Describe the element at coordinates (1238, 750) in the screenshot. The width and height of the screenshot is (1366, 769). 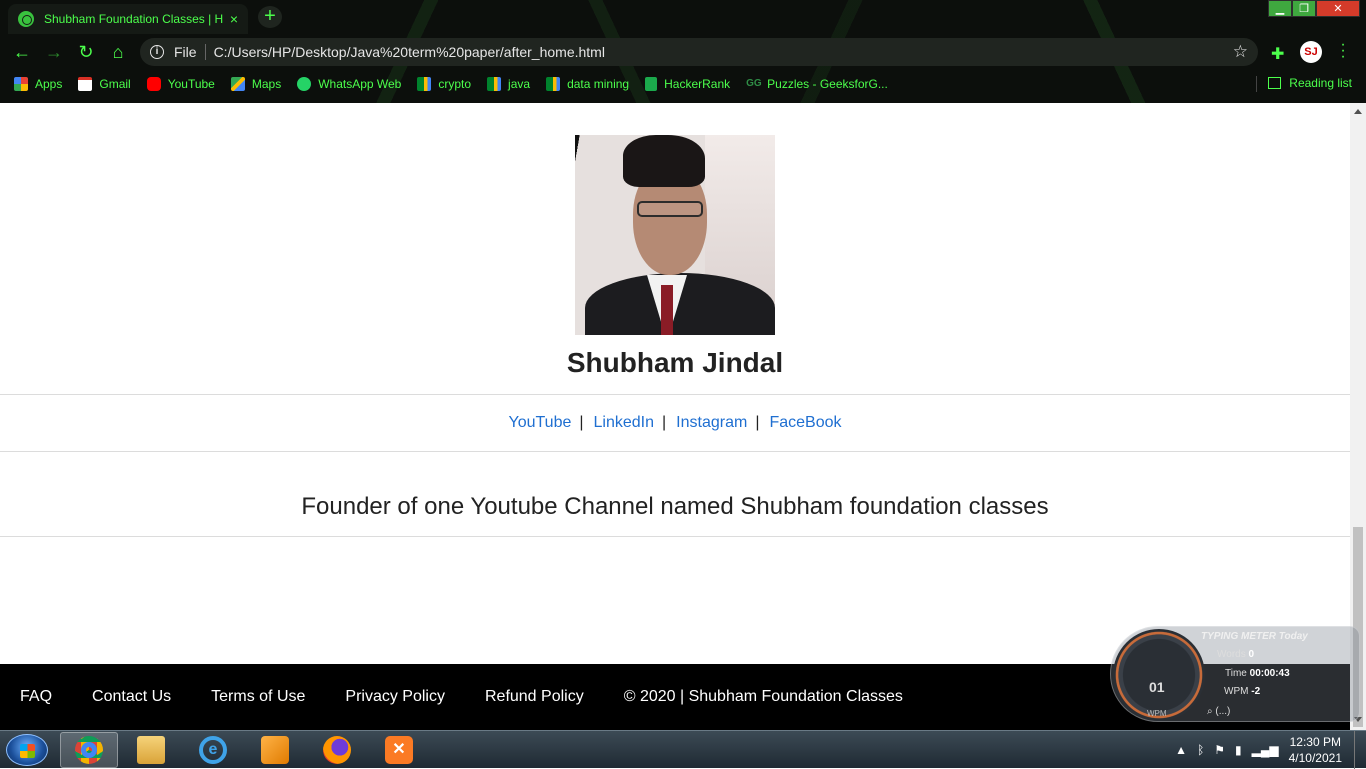
I see `battery-icon: ▮` at that location.